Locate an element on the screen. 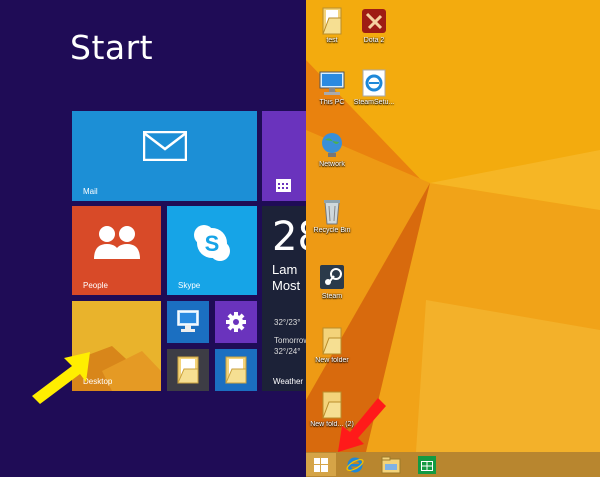  weather-tomorrow-label: Tomorrow is located at coordinates (290, 340).